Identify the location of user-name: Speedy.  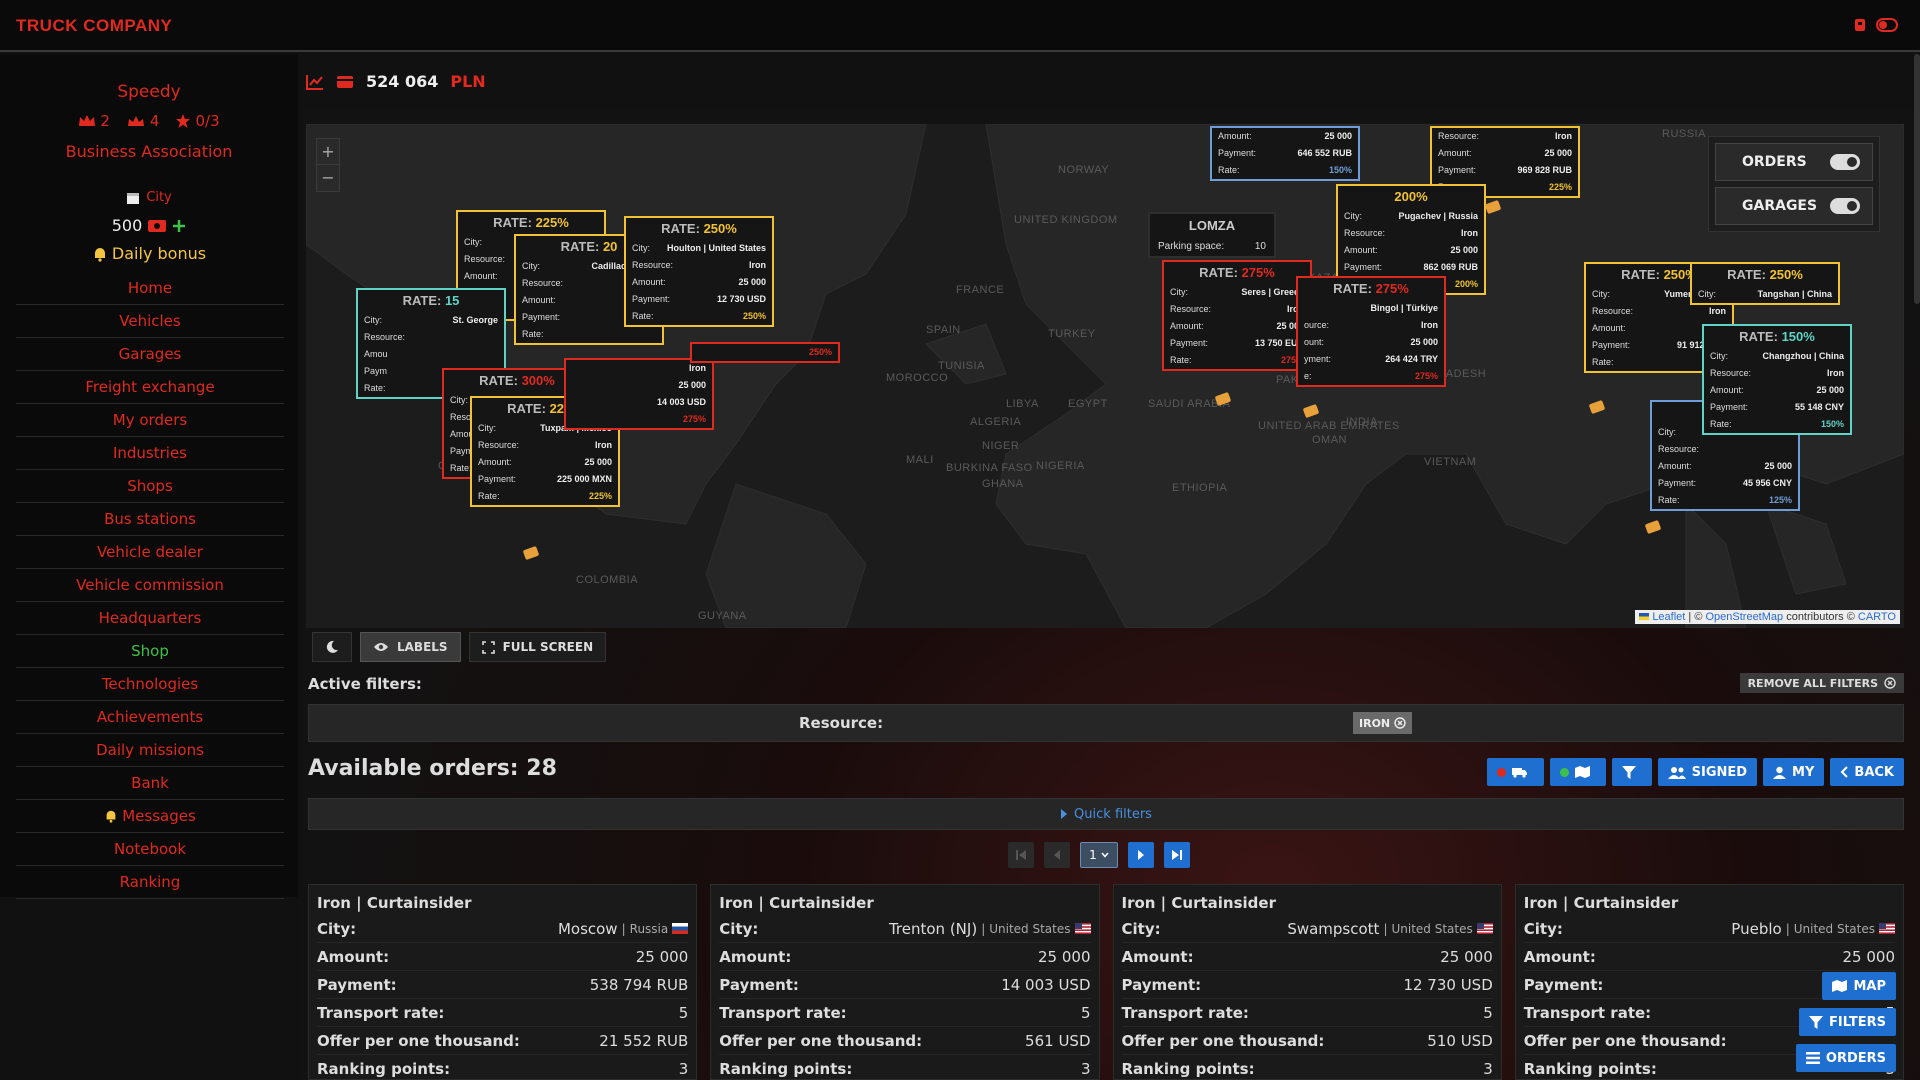
(149, 92).